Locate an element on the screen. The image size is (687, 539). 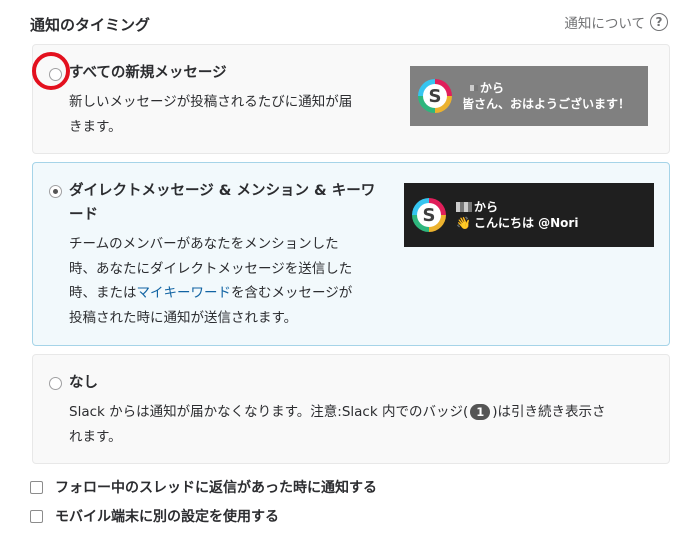
notification-timing-header: 通知のタイミング 通知について ? is located at coordinates (350, 24).